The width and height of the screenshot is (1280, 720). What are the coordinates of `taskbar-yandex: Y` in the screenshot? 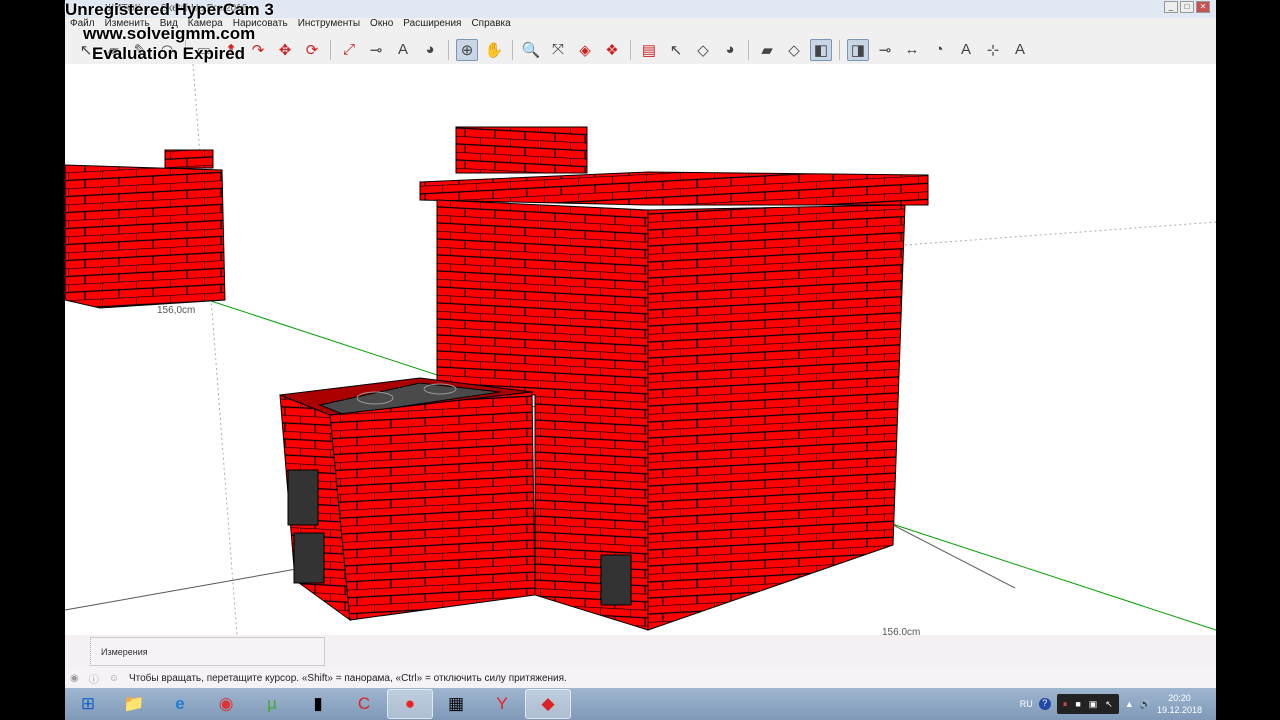 It's located at (502, 704).